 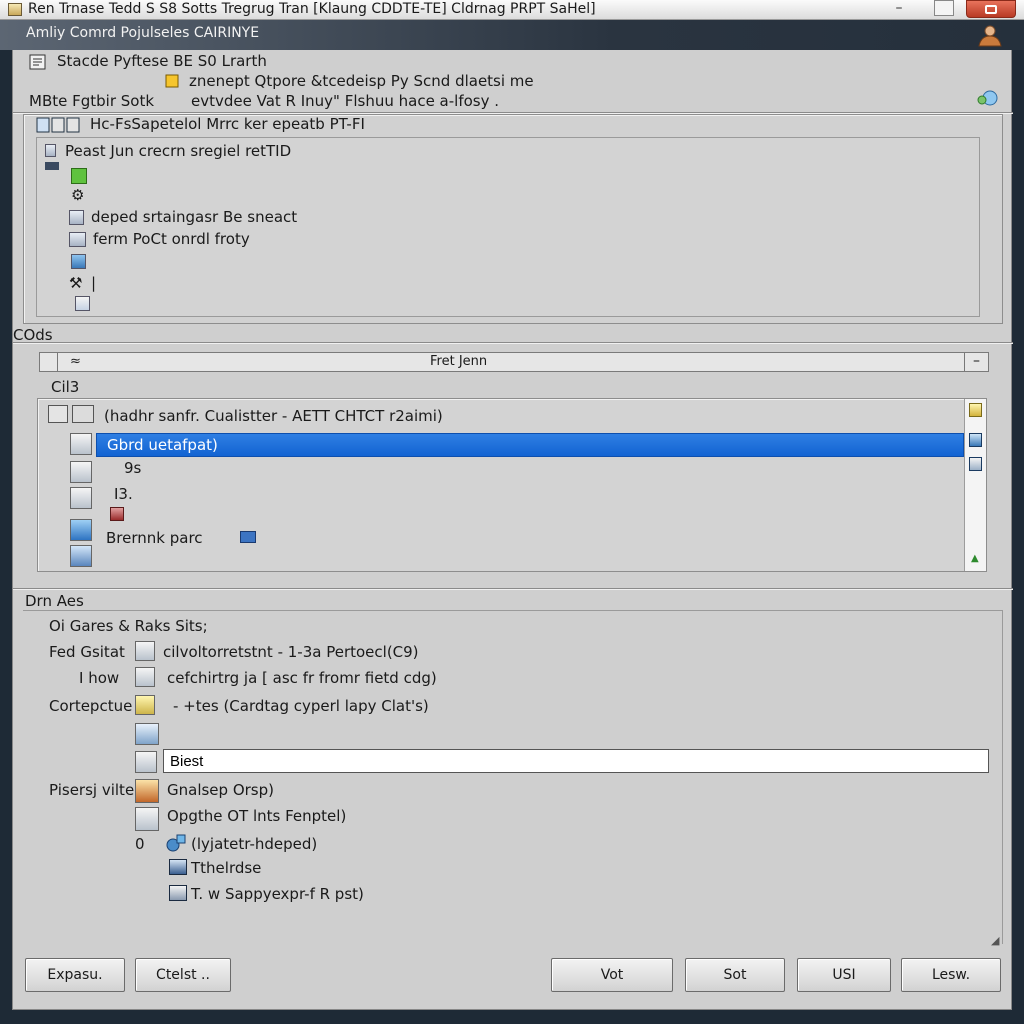 What do you see at coordinates (162, 445) in the screenshot?
I see `list-item-label: Gbrd uetafpat)` at bounding box center [162, 445].